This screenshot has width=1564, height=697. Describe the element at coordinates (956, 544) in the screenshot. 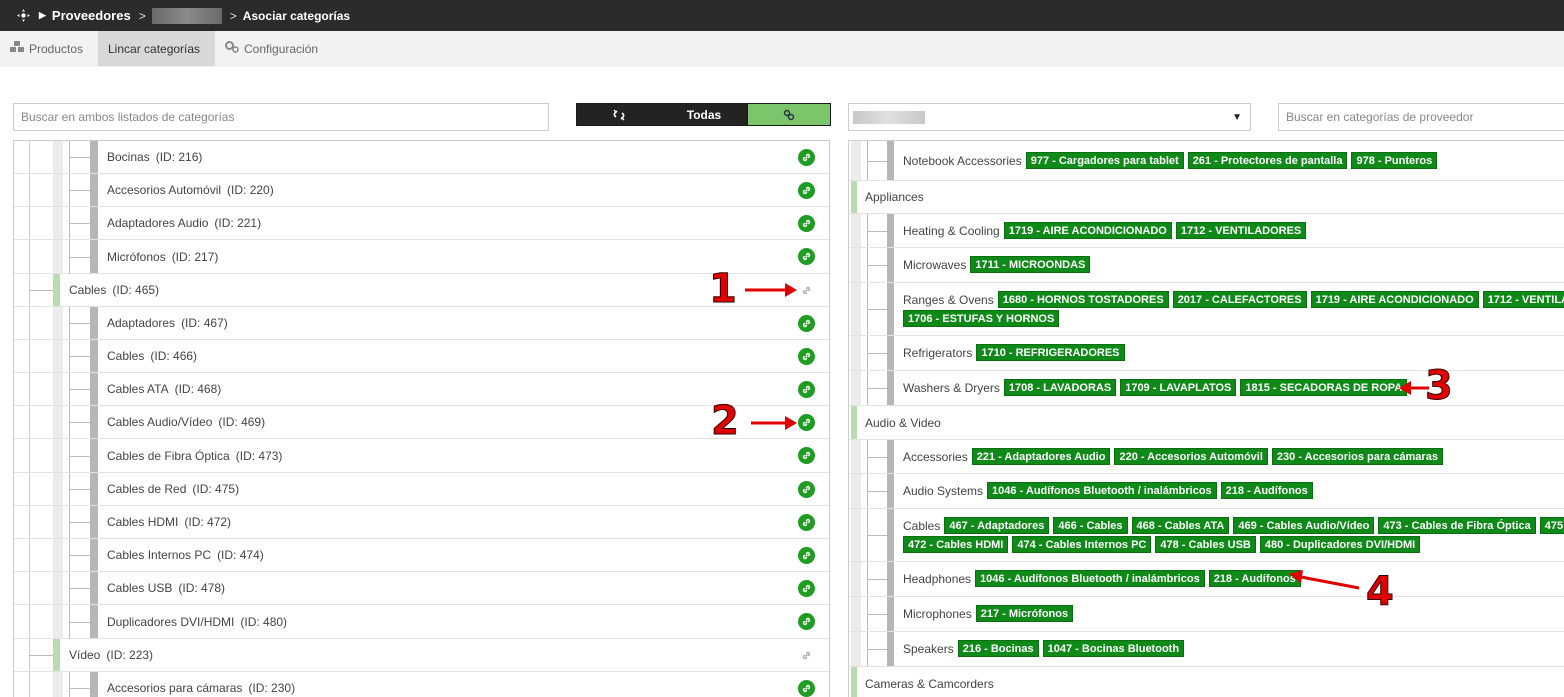

I see `linked-category-tag: 472 - Cables HDMI` at that location.